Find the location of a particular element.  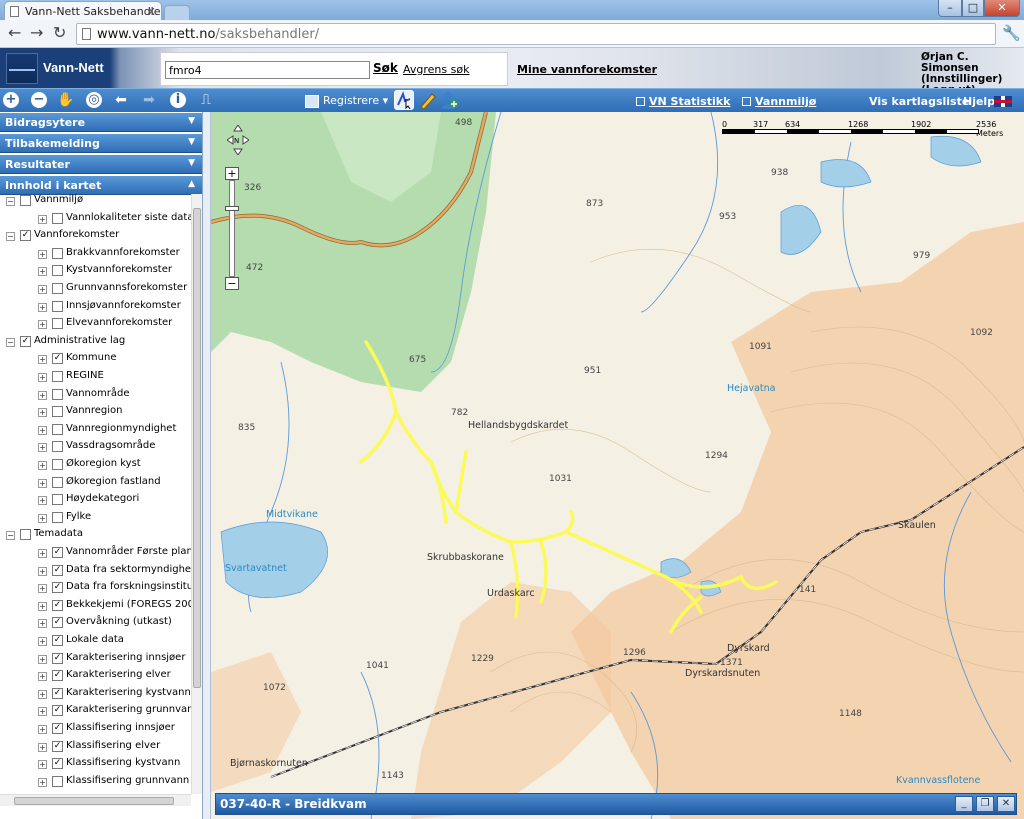

layer-tree-row: + Vannregionmyndighet is located at coordinates (95, 431).